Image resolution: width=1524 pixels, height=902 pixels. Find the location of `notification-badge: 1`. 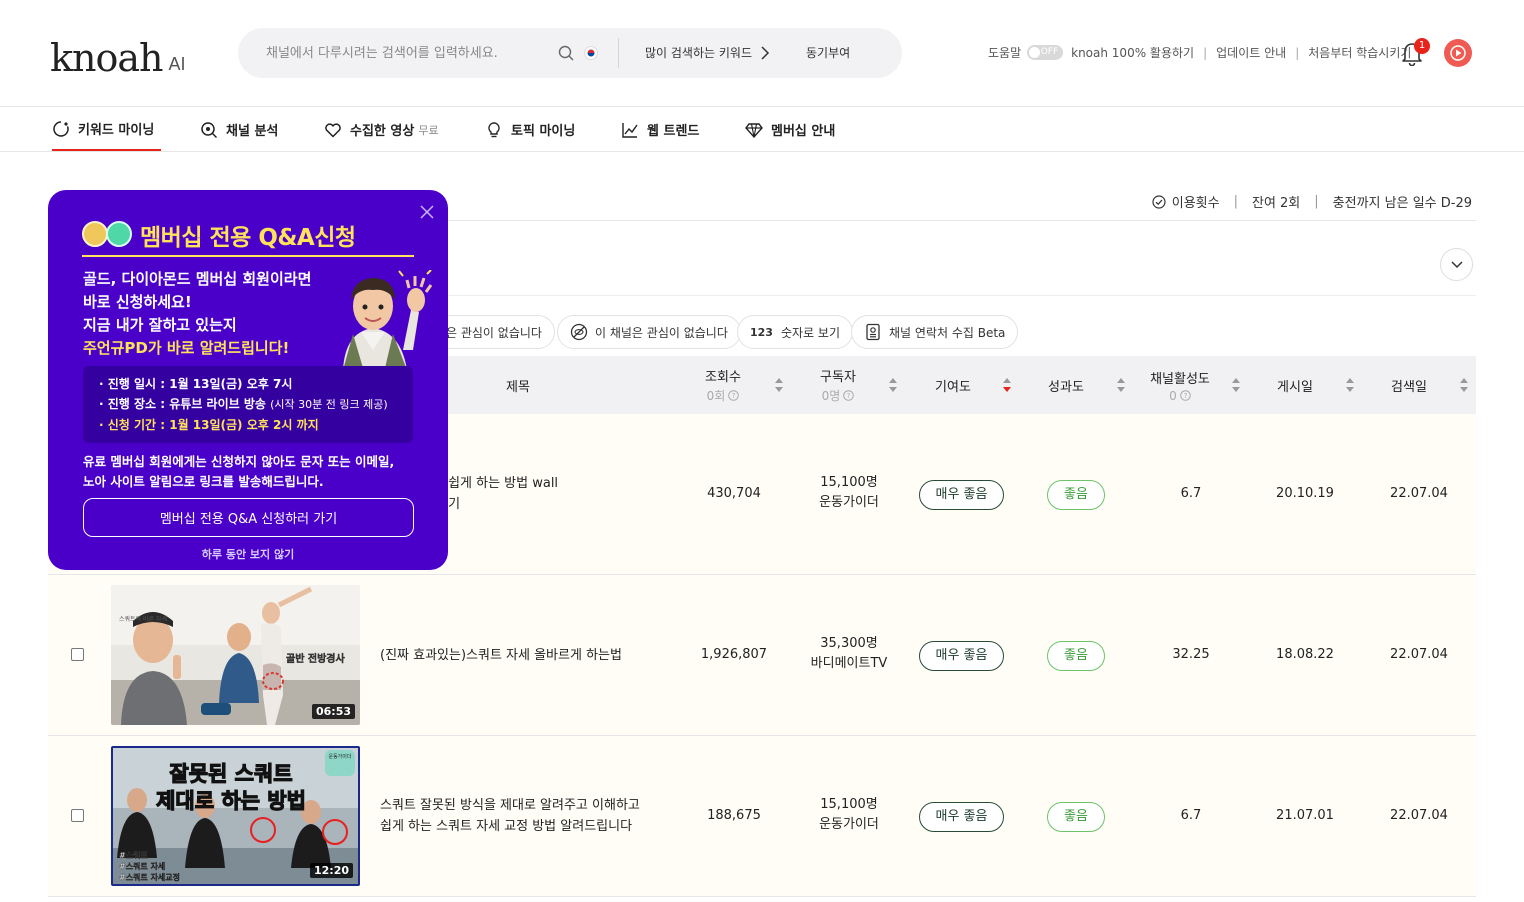

notification-badge: 1 is located at coordinates (1422, 46).